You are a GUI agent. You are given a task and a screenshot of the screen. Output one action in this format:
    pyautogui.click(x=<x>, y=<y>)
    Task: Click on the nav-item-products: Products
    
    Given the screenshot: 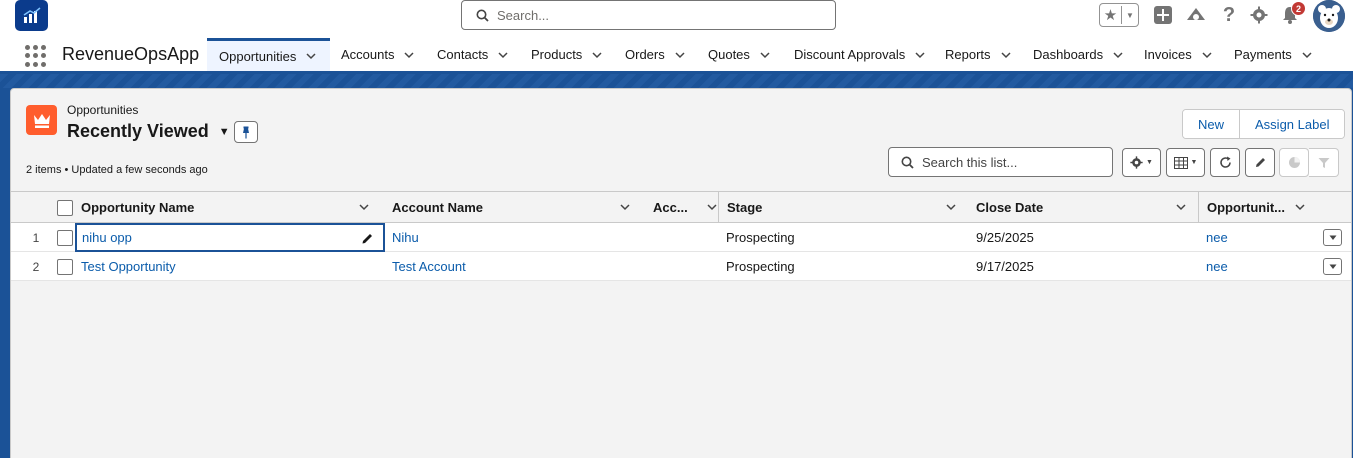 What is the action you would take?
    pyautogui.click(x=560, y=54)
    